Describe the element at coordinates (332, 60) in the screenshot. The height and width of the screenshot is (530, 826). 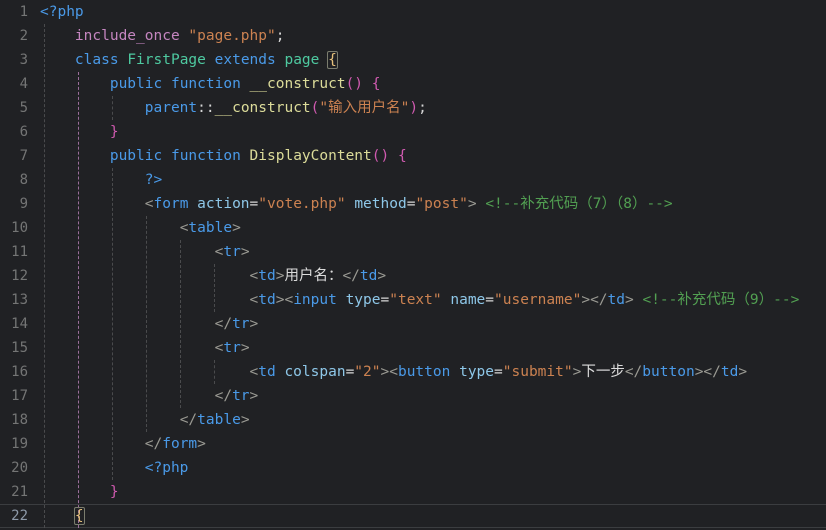
I see `bracket-match-open: {` at that location.